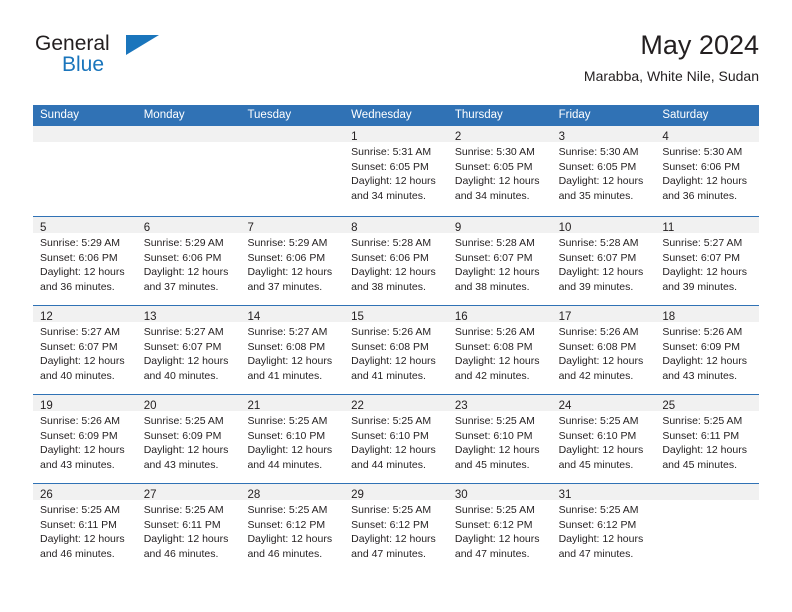 Image resolution: width=792 pixels, height=612 pixels. Describe the element at coordinates (565, 317) in the screenshot. I see `day-number: 17` at that location.